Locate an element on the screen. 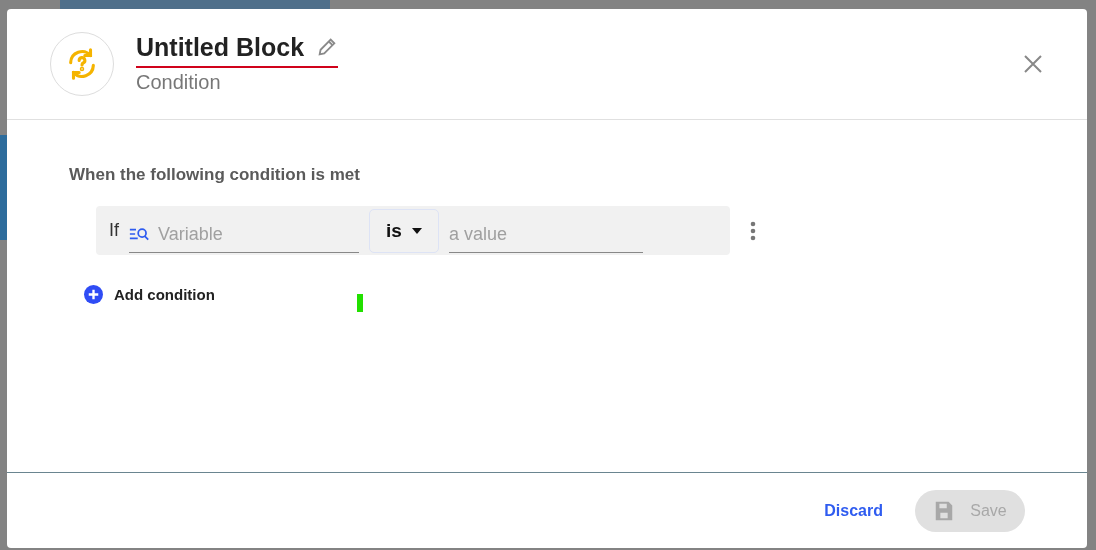  title-field: Untitled Block is located at coordinates (237, 50).